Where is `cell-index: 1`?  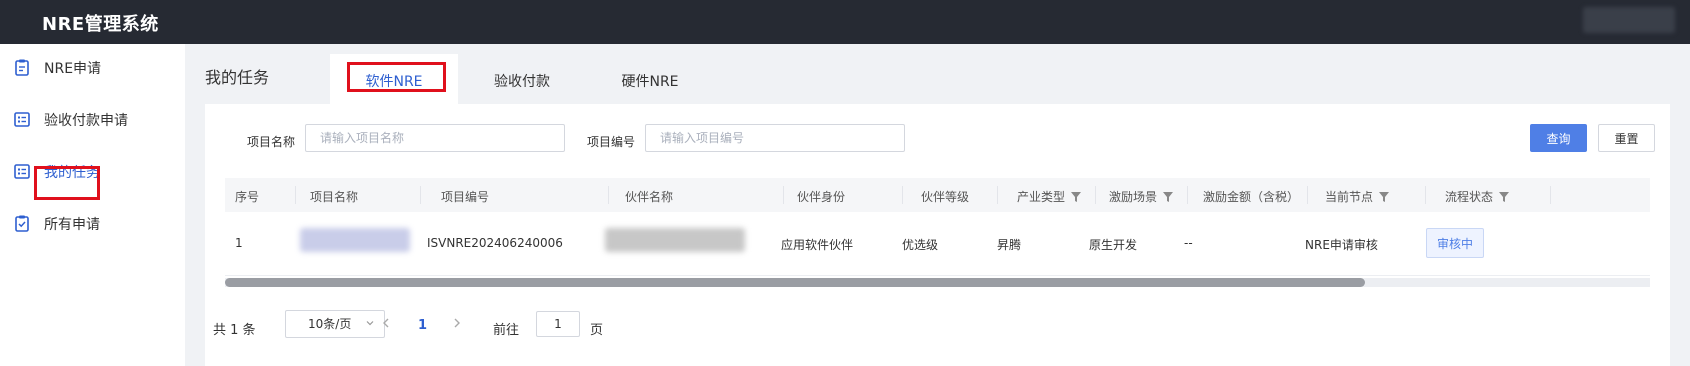
cell-index: 1 is located at coordinates (239, 243).